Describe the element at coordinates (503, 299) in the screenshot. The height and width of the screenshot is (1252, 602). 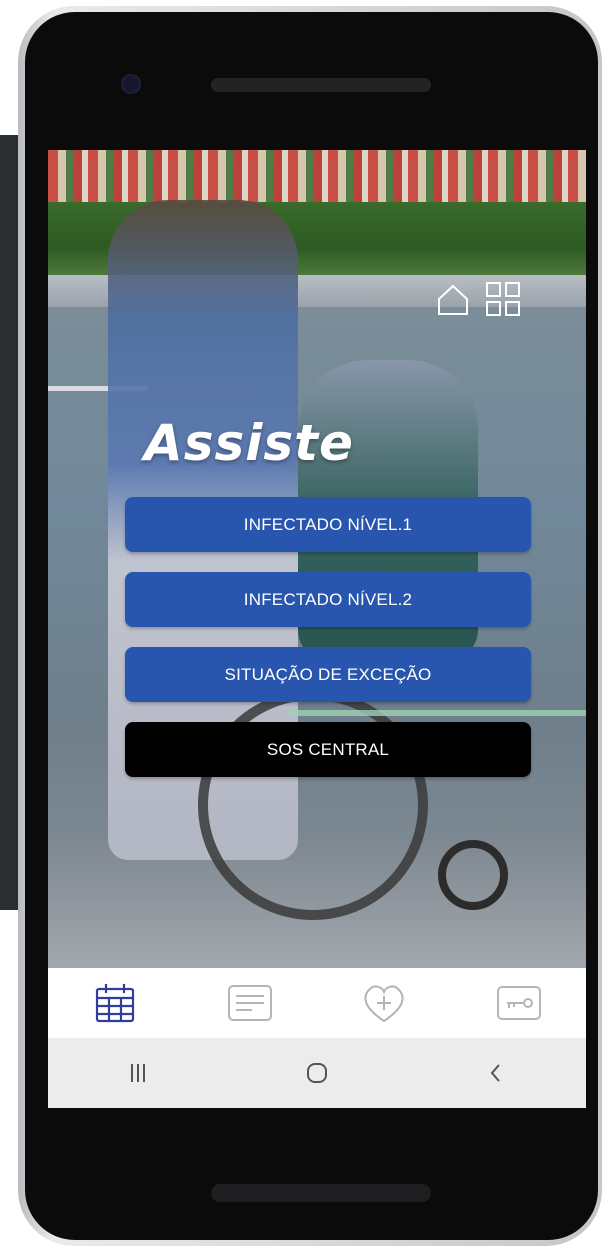
I see `grid-icon` at that location.